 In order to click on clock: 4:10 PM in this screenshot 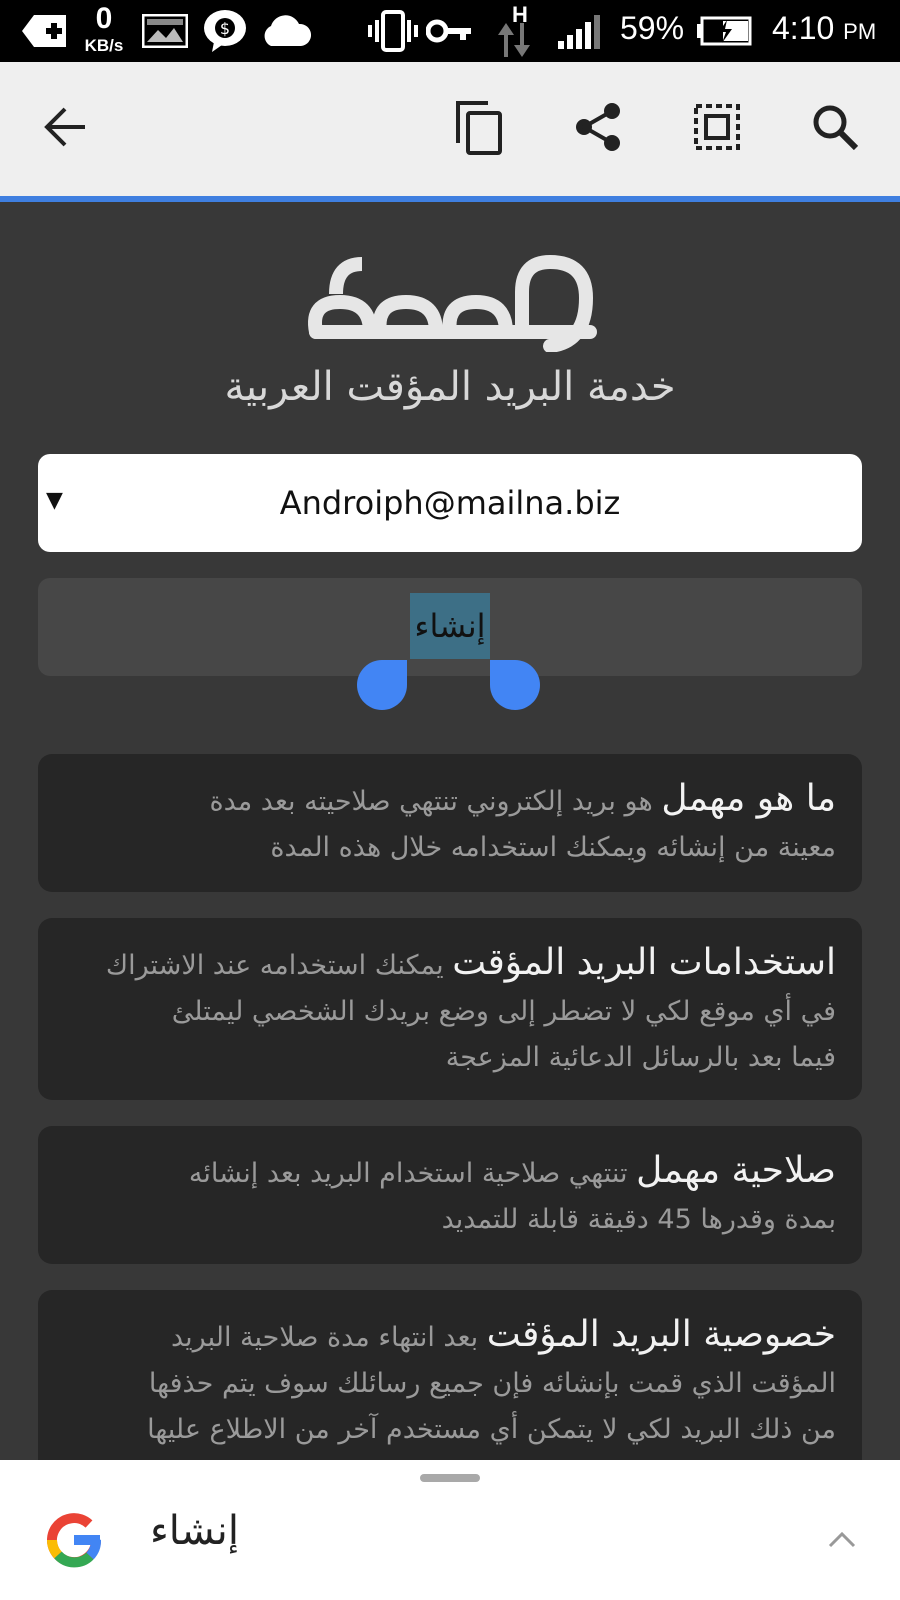, I will do `click(824, 28)`.